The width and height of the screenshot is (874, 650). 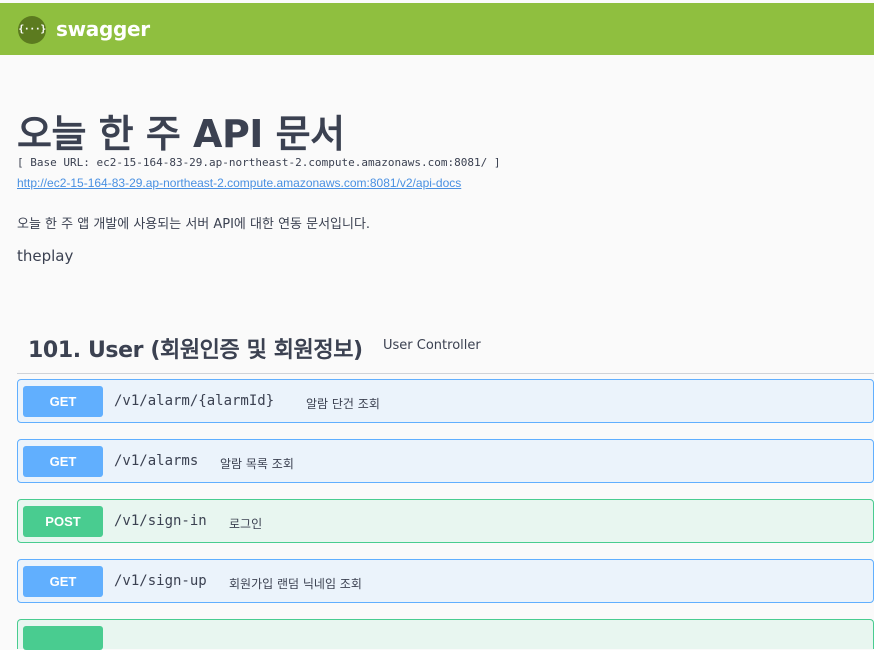 I want to click on operation-summary: 로그인, so click(x=246, y=524).